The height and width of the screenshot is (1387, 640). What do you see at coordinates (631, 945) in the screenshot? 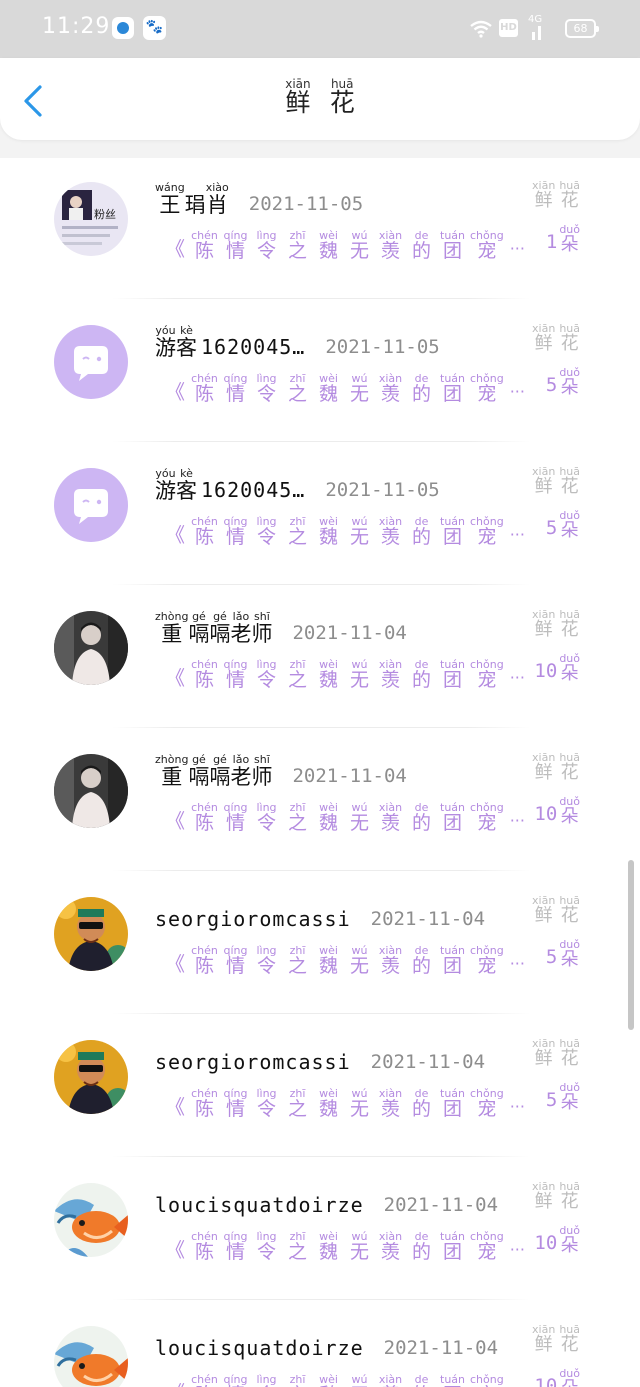
I see `scrollbar` at bounding box center [631, 945].